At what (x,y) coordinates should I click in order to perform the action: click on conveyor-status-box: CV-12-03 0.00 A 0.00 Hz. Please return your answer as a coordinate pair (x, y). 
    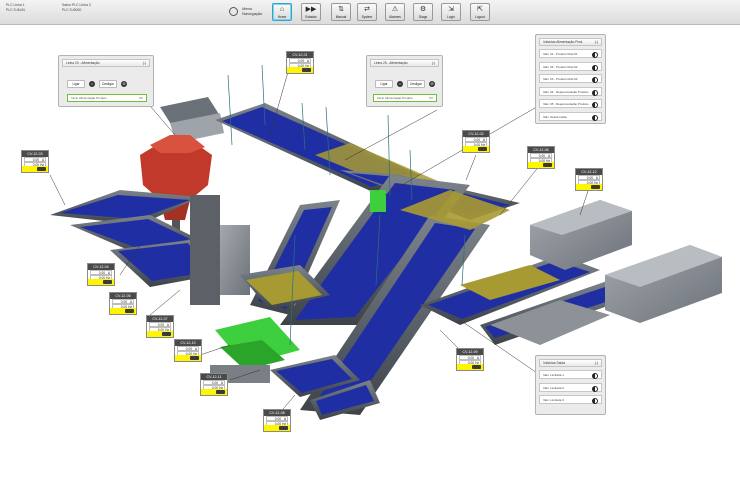
    Looking at the image, I should click on (35, 161).